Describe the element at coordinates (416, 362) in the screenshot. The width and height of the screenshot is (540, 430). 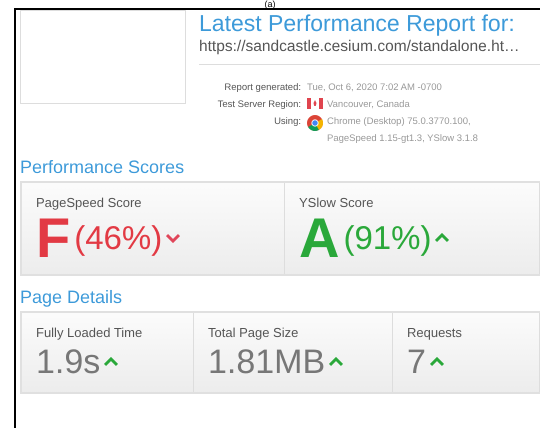
I see `detail-value: 7` at that location.